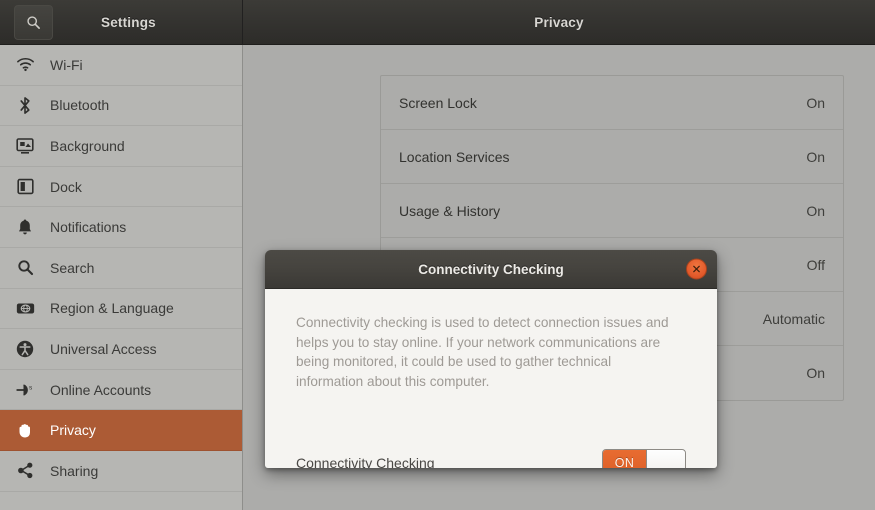 This screenshot has height=510, width=875. I want to click on sidebar-item-region-language: Region & Language, so click(121, 309).